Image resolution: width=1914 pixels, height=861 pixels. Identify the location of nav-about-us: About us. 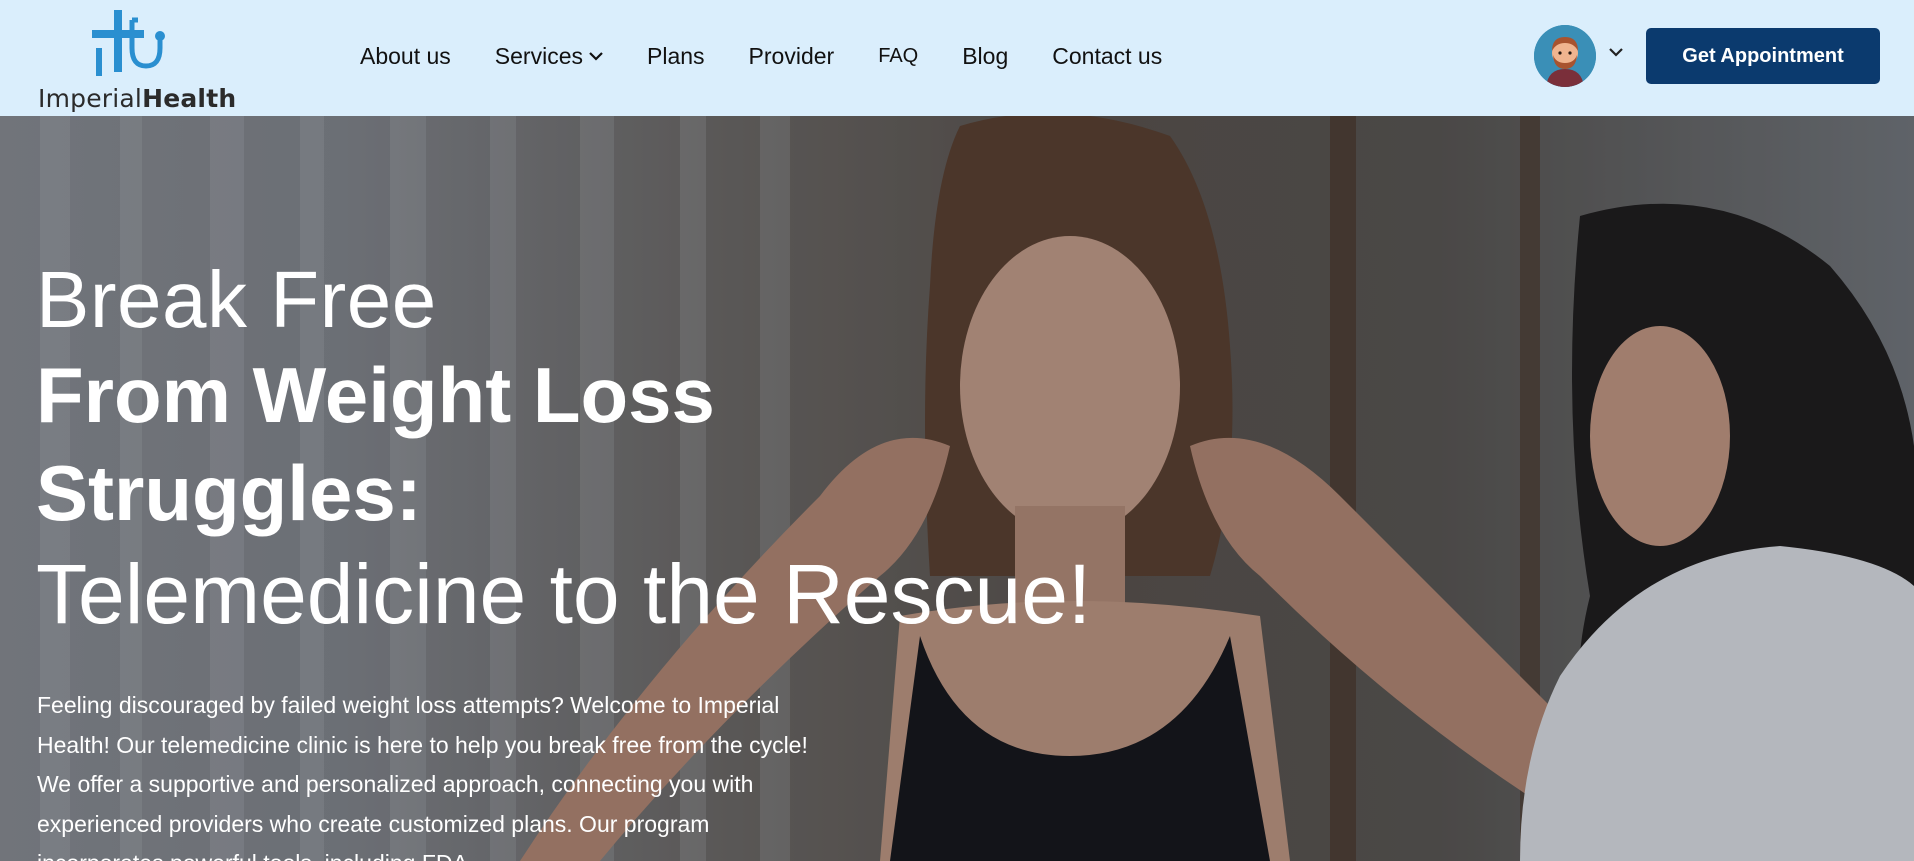
(405, 56).